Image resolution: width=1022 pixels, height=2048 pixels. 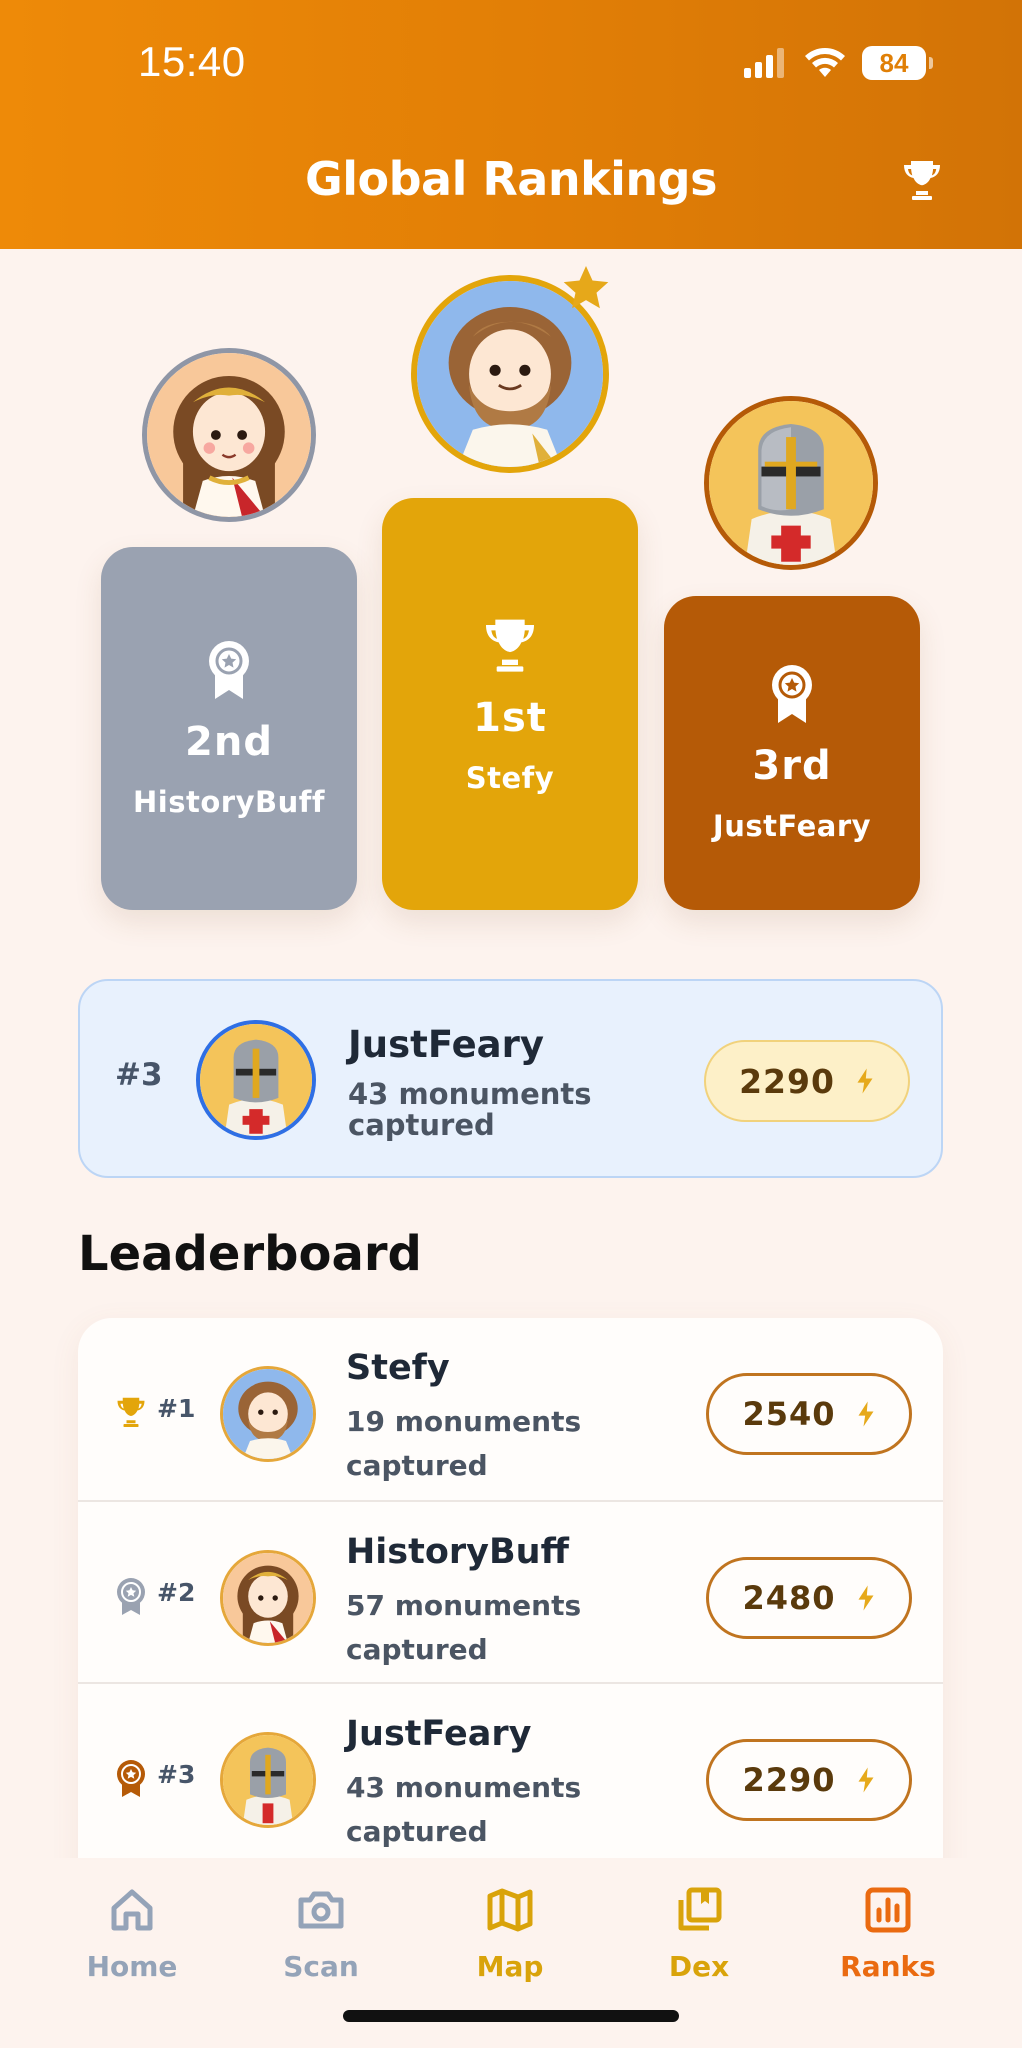 I want to click on current-user-points-badge: 2290, so click(x=807, y=1081).